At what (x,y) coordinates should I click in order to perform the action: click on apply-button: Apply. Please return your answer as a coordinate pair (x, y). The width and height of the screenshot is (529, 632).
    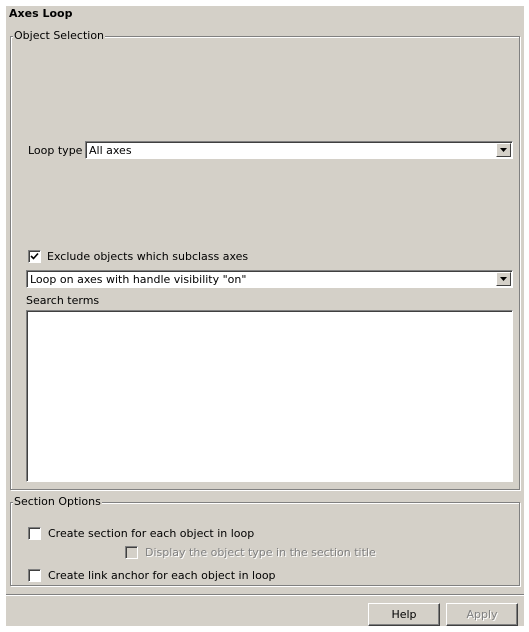
    Looking at the image, I should click on (482, 614).